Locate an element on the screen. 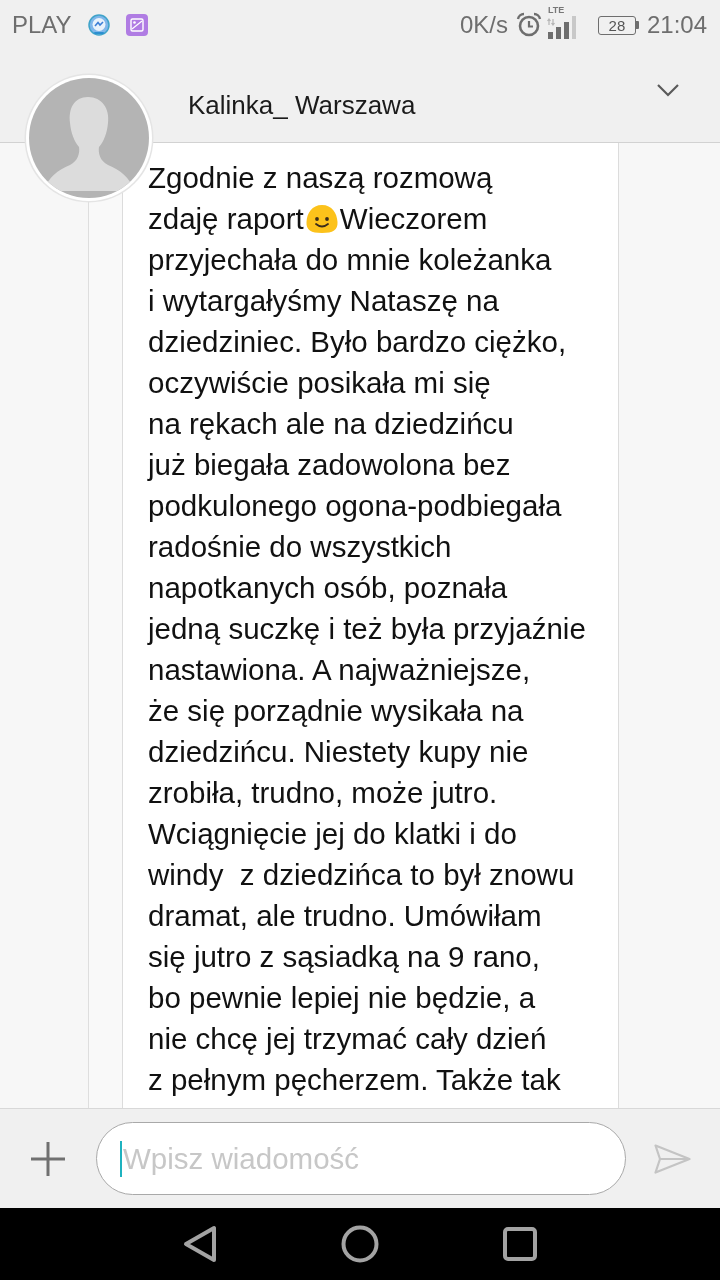 Image resolution: width=720 pixels, height=1280 pixels. network-speed-label: 0K/s is located at coordinates (483, 25).